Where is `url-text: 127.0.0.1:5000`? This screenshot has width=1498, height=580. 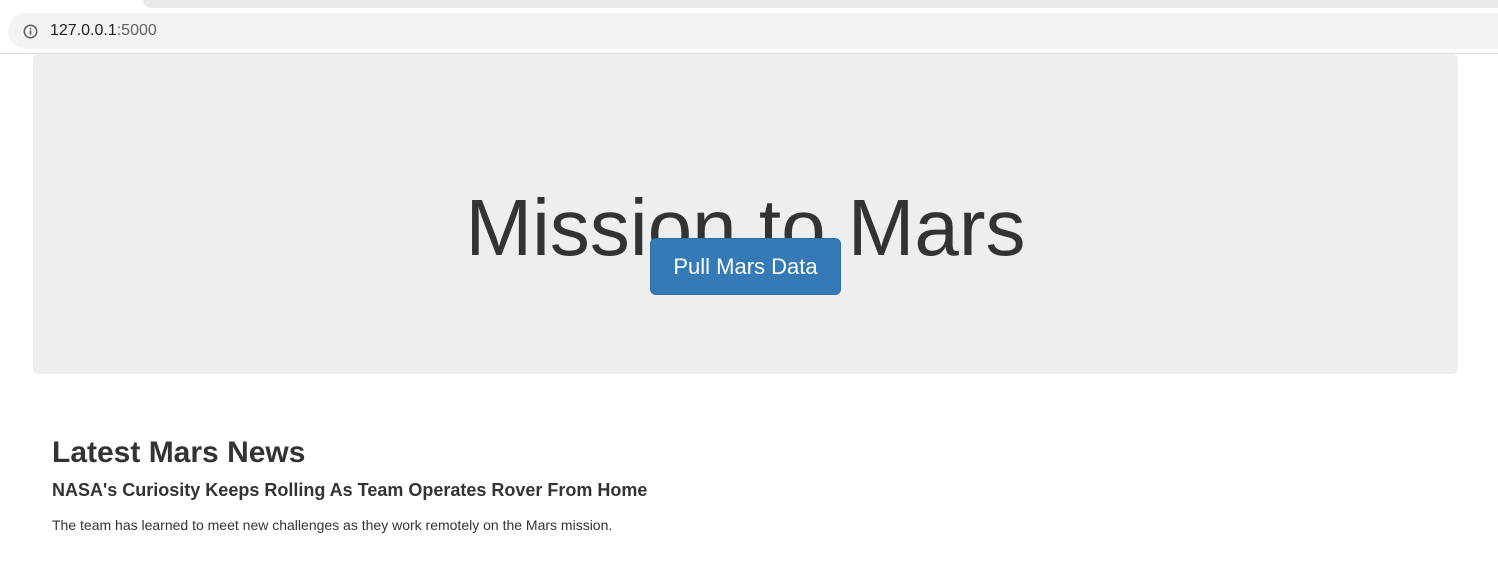
url-text: 127.0.0.1:5000 is located at coordinates (103, 31).